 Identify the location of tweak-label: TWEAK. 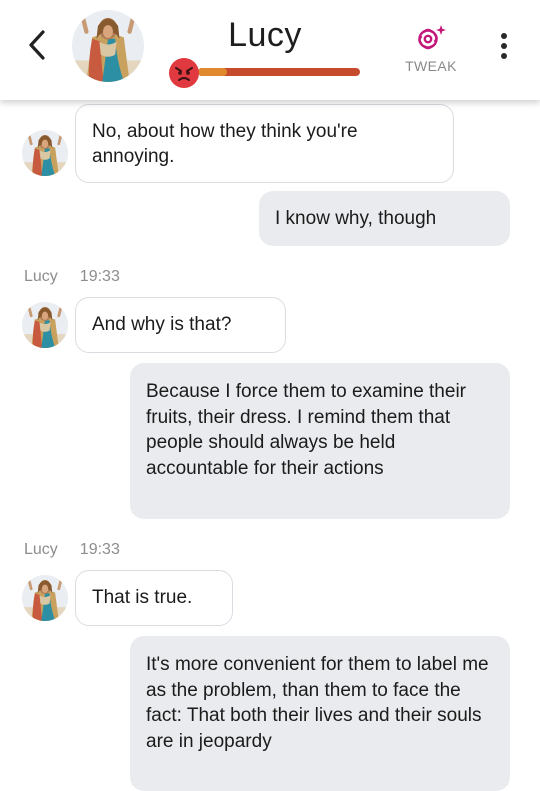
(431, 66).